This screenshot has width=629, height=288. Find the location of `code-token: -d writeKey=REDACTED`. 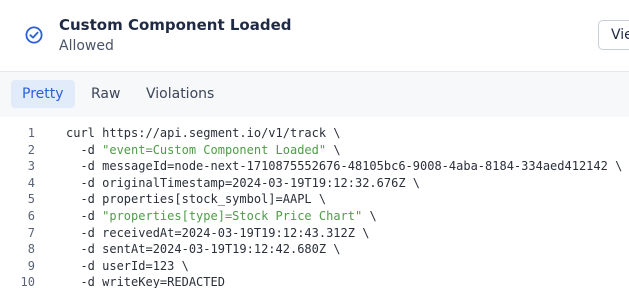

code-token: -d writeKey=REDACTED is located at coordinates (145, 281).